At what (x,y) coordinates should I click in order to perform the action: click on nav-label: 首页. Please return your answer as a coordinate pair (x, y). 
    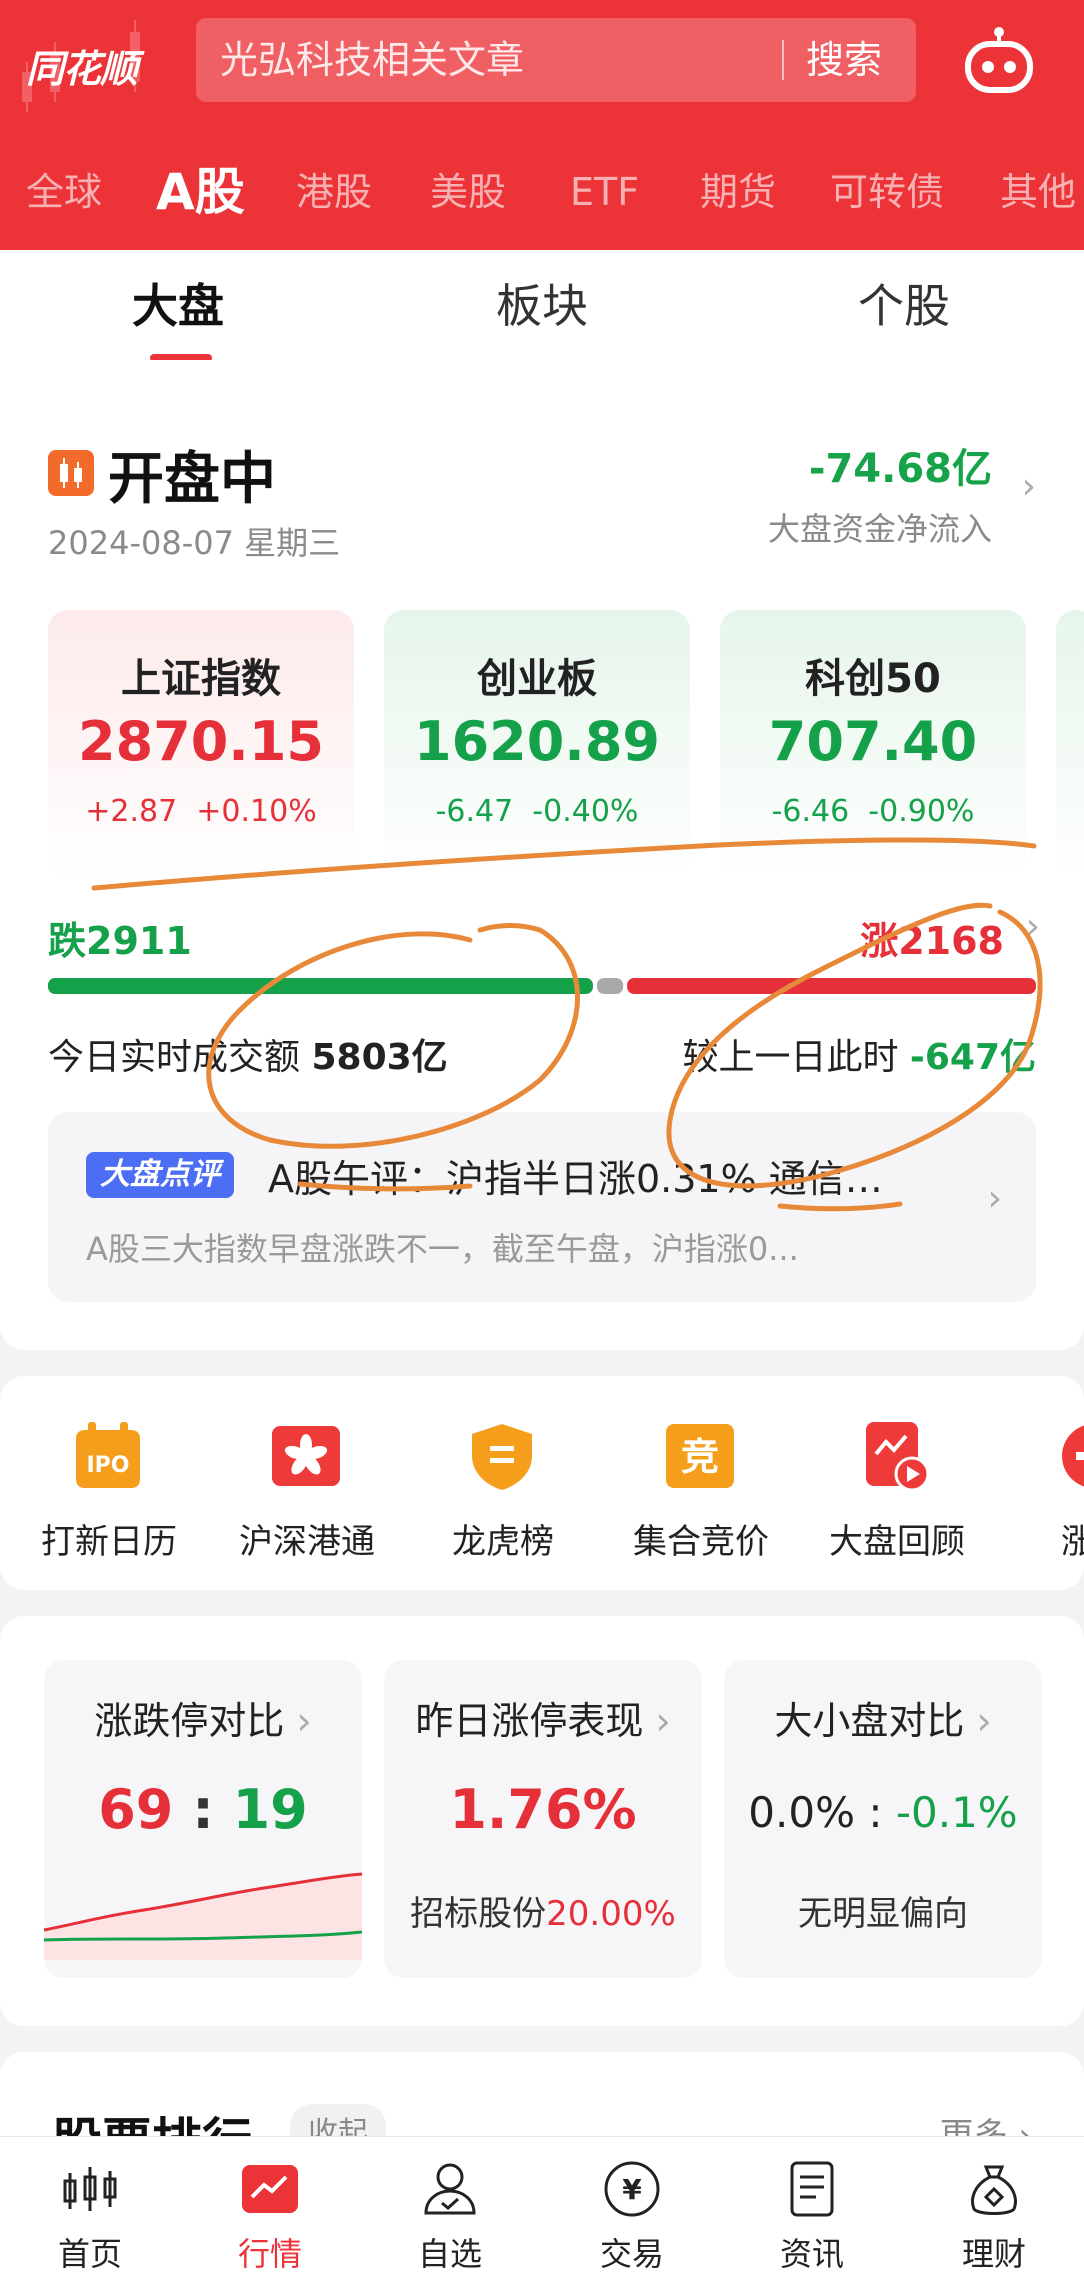
    Looking at the image, I should click on (89, 2254).